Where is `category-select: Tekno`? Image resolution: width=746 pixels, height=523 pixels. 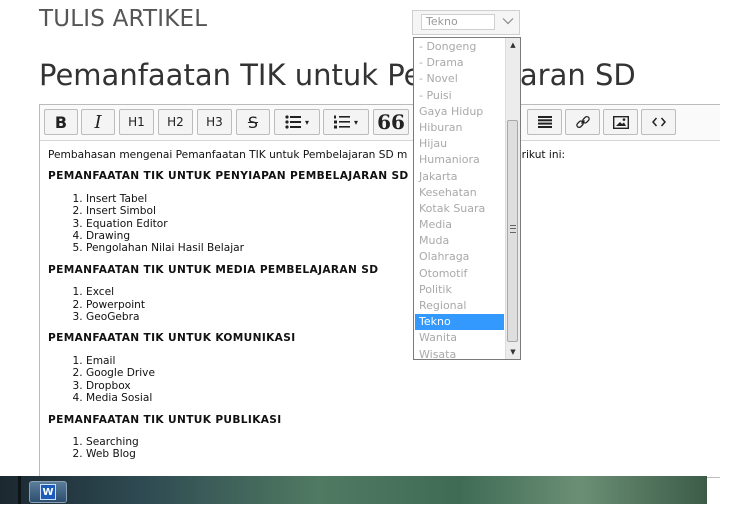
category-select: Tekno is located at coordinates (466, 22).